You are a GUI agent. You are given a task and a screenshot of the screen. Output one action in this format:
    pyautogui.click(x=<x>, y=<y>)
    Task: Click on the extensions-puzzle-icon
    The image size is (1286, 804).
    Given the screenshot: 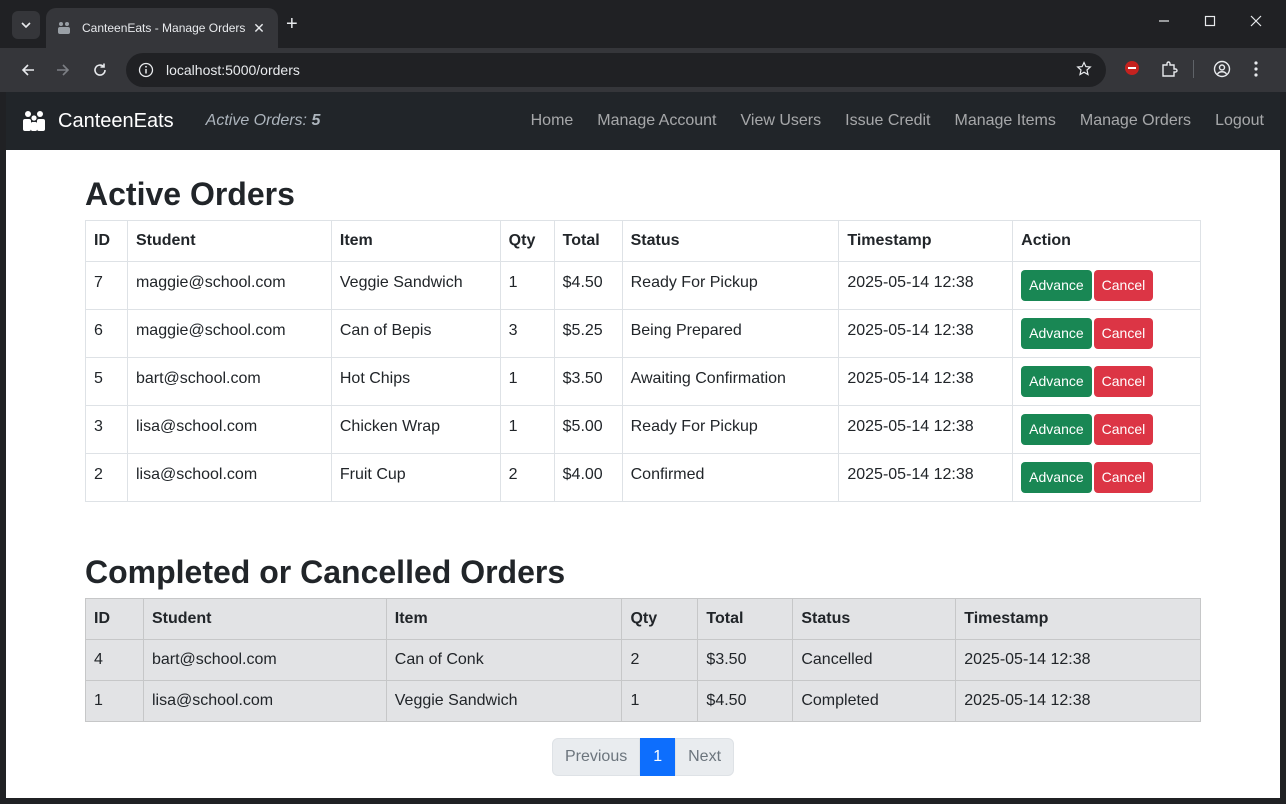 What is the action you would take?
    pyautogui.click(x=1169, y=71)
    